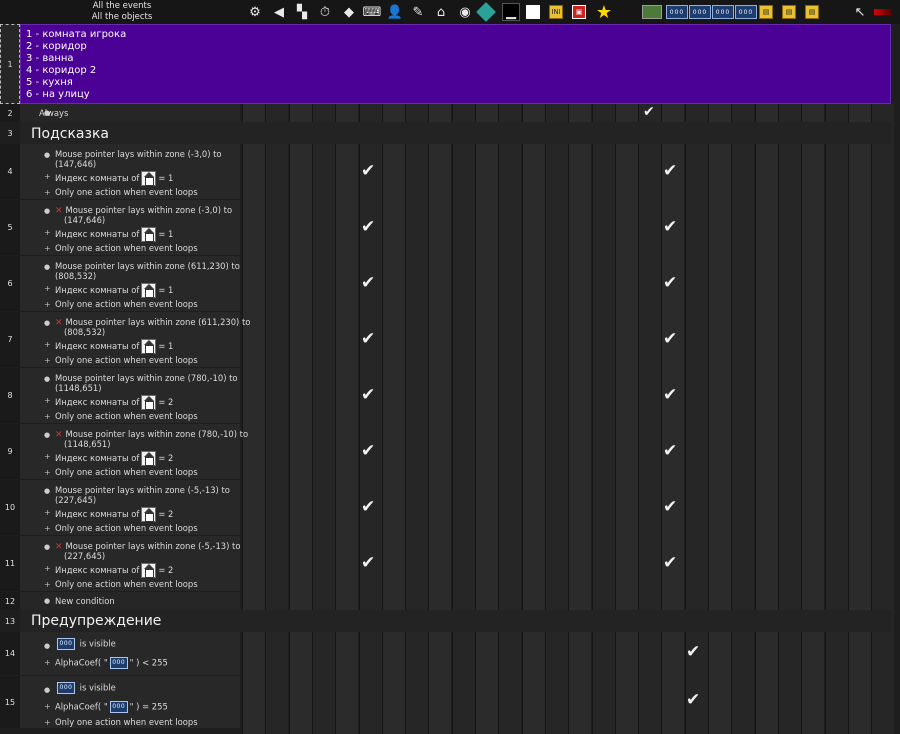 Image resolution: width=900 pixels, height=734 pixels. I want to click on picture-icon, so click(652, 12).